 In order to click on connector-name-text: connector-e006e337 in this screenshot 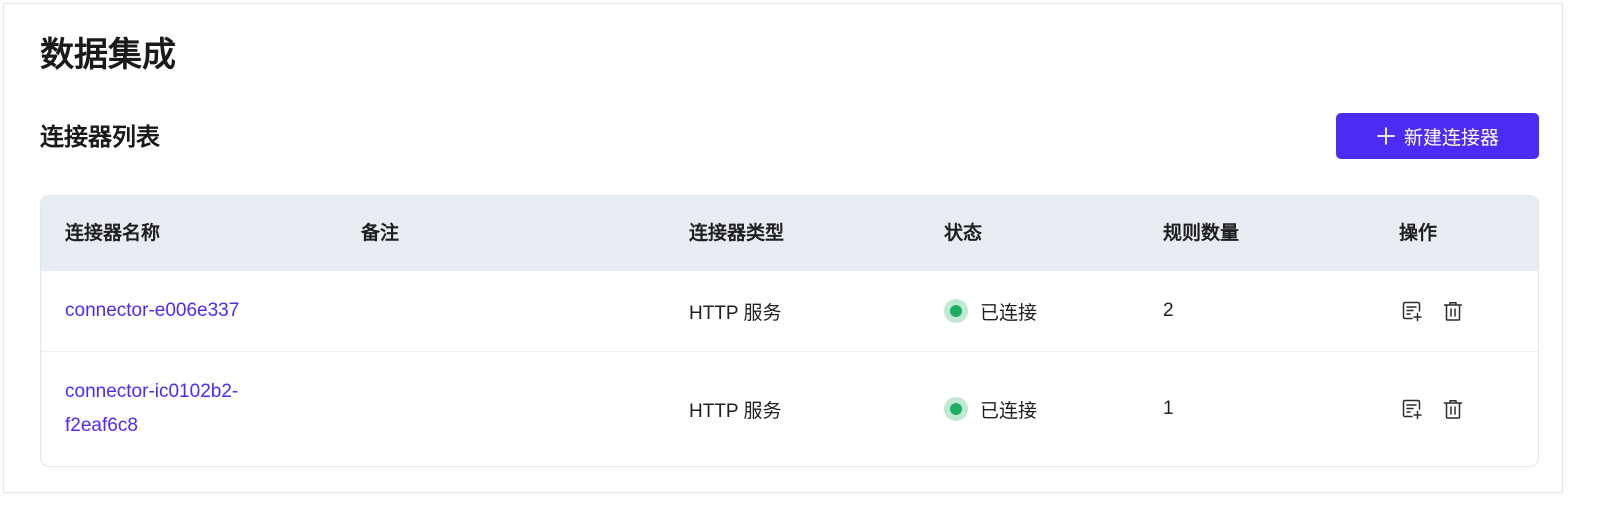, I will do `click(152, 310)`.